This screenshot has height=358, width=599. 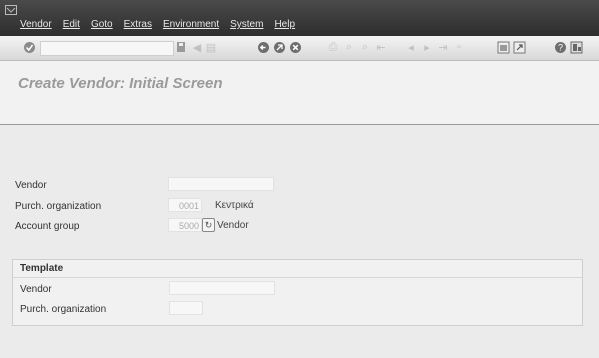 What do you see at coordinates (381, 47) in the screenshot?
I see `first-page-icon: ⇤` at bounding box center [381, 47].